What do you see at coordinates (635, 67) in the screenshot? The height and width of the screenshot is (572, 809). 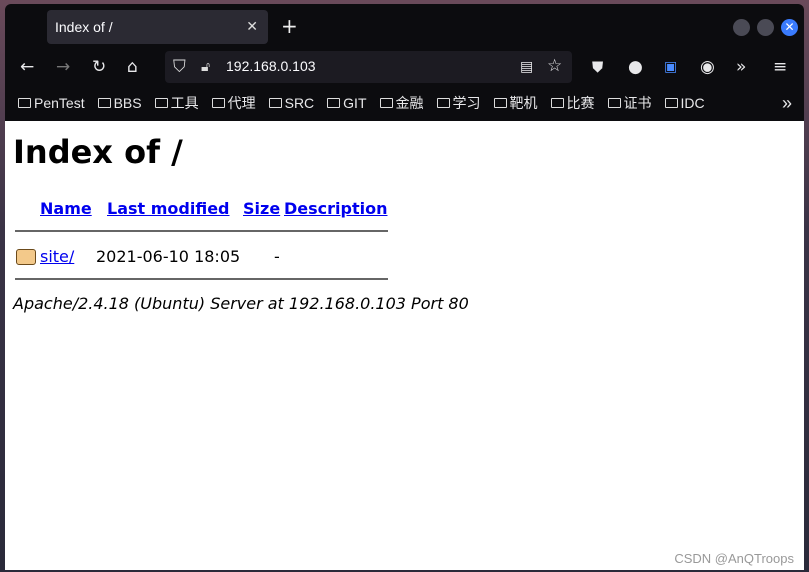 I see `account-icon: ●` at bounding box center [635, 67].